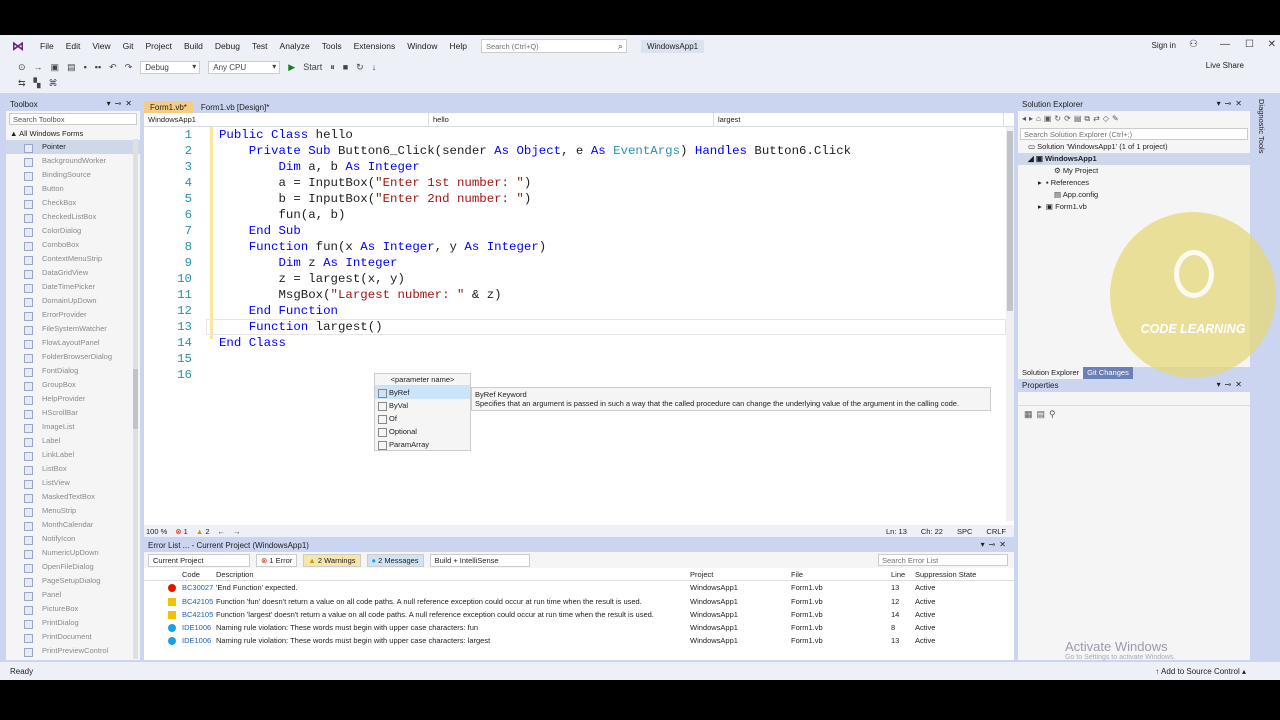 The width and height of the screenshot is (1280, 720). Describe the element at coordinates (945, 574) in the screenshot. I see `col-suppression: Suppression State` at that location.